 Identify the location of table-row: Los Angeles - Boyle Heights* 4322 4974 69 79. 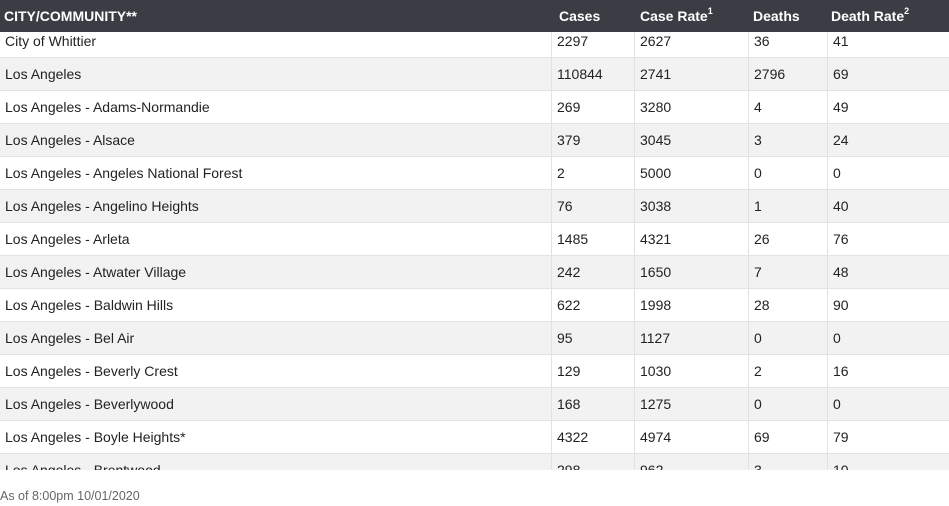
(474, 437).